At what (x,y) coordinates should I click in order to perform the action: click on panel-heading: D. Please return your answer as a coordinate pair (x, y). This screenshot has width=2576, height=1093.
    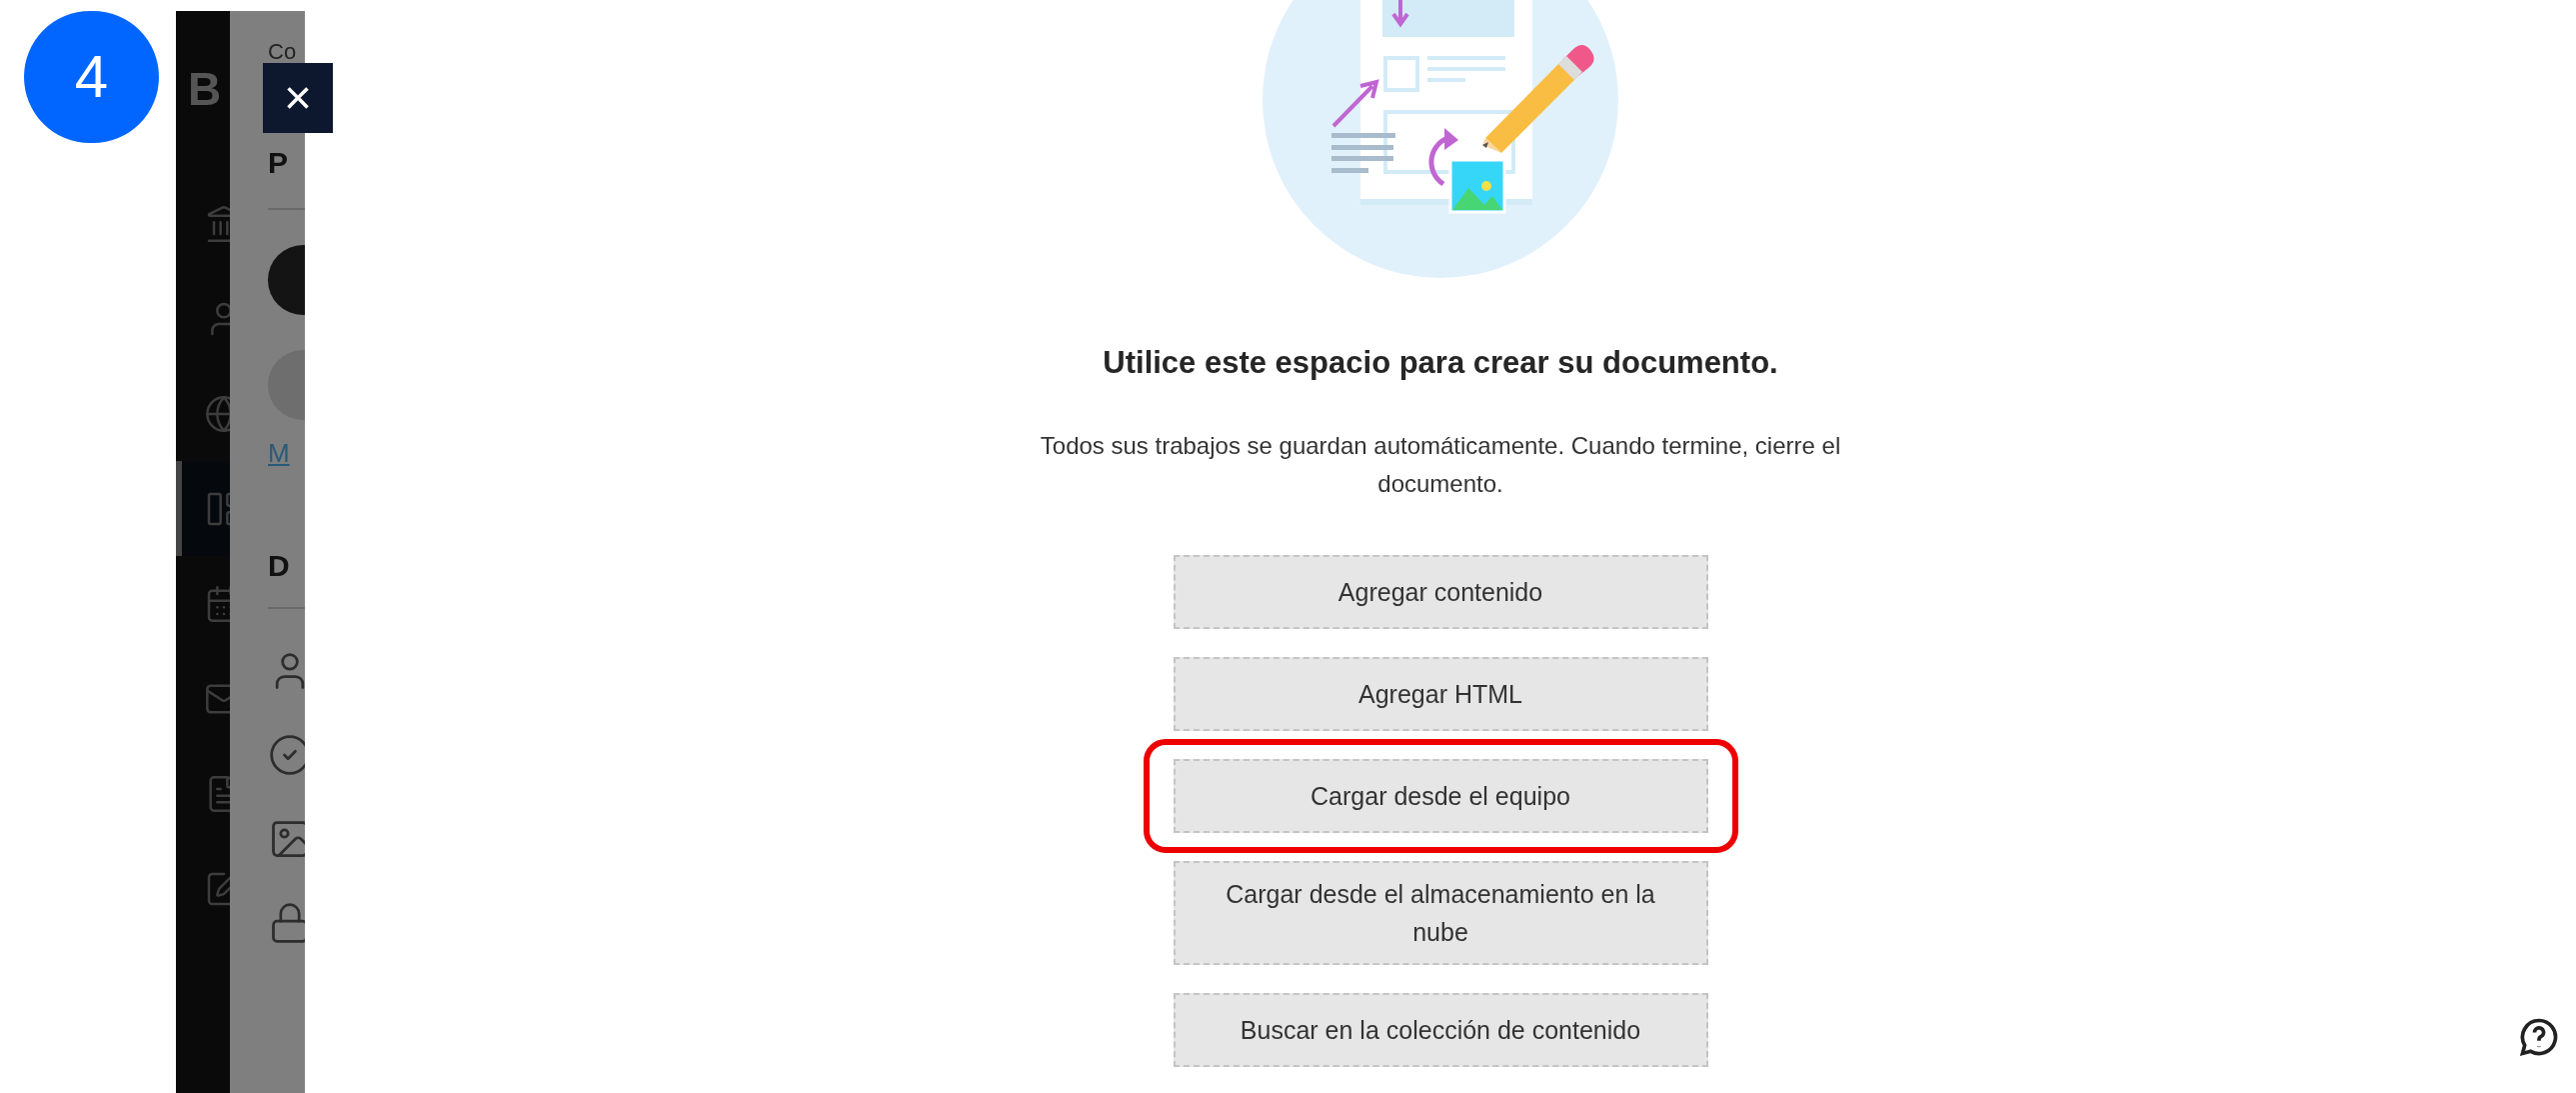
    Looking at the image, I should click on (279, 566).